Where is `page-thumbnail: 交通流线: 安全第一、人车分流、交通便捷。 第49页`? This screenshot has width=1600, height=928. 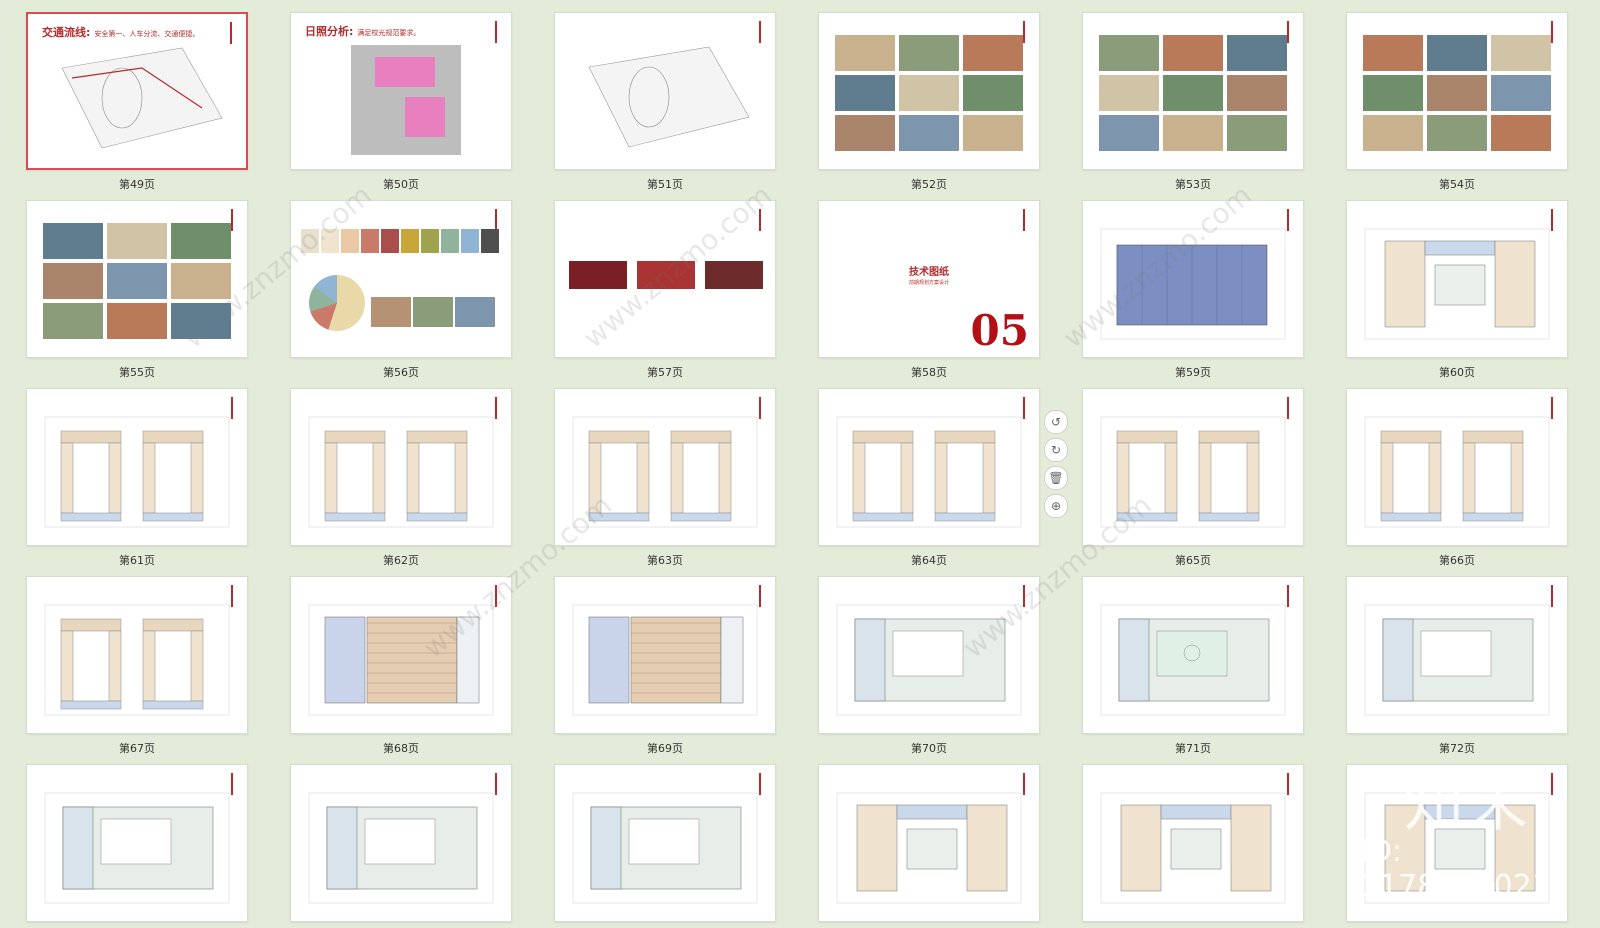
page-thumbnail: 交通流线: 安全第一、人车分流、交通便捷。 第49页 is located at coordinates (137, 102).